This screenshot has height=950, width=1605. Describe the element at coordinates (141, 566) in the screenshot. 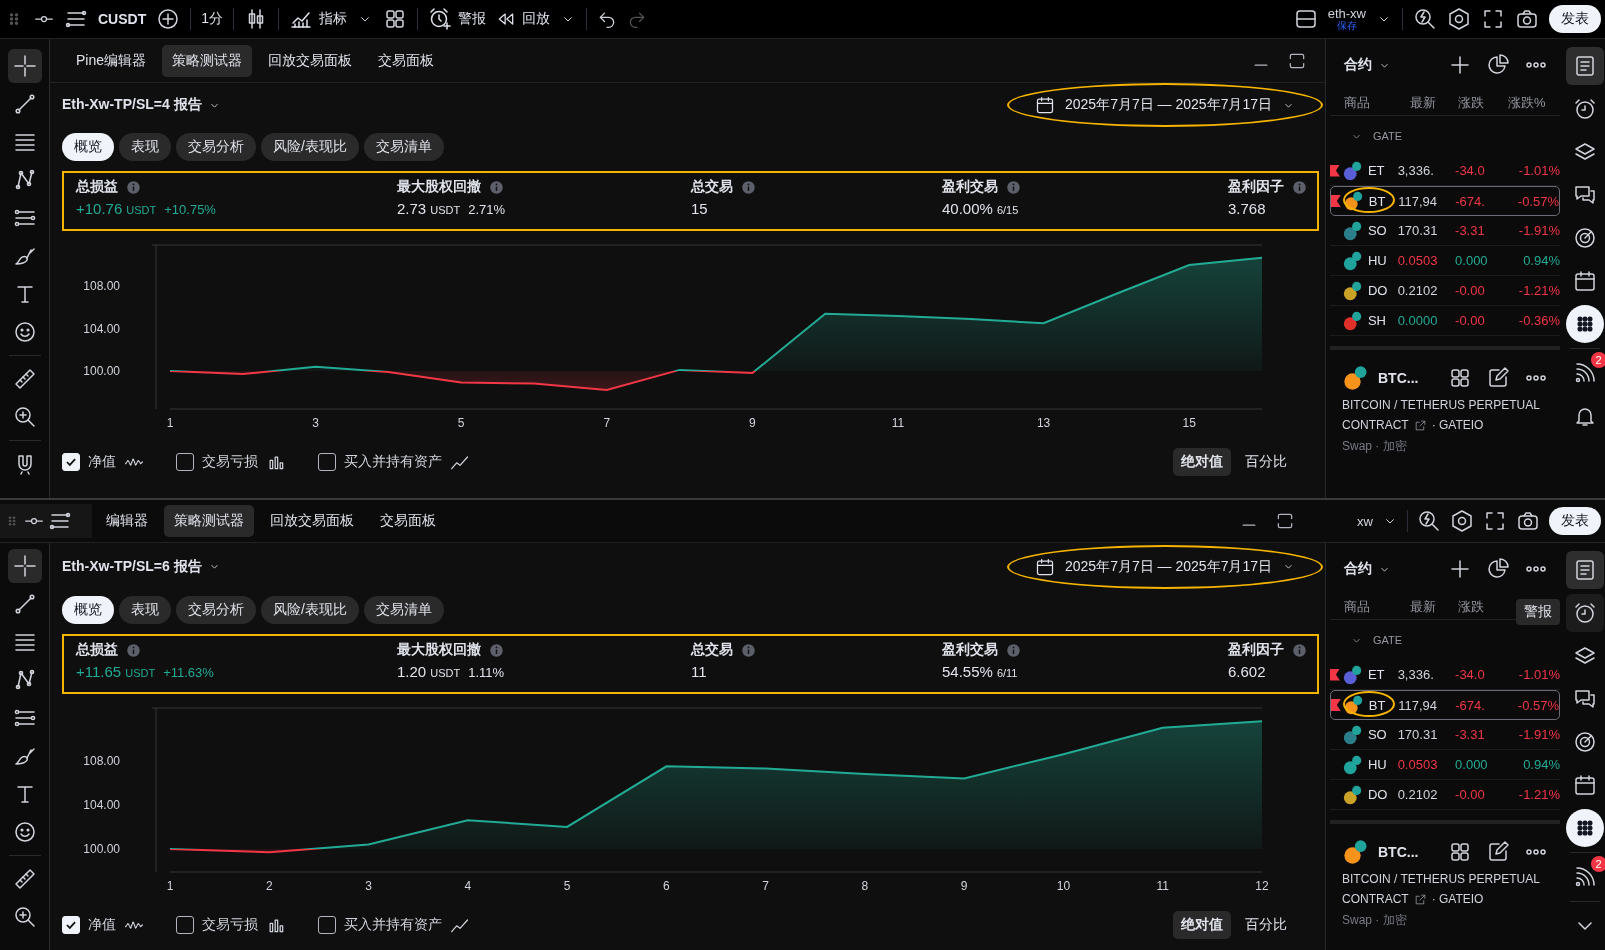

I see `report-title-button: Eth-Xw-TP/SL=6 报告` at that location.